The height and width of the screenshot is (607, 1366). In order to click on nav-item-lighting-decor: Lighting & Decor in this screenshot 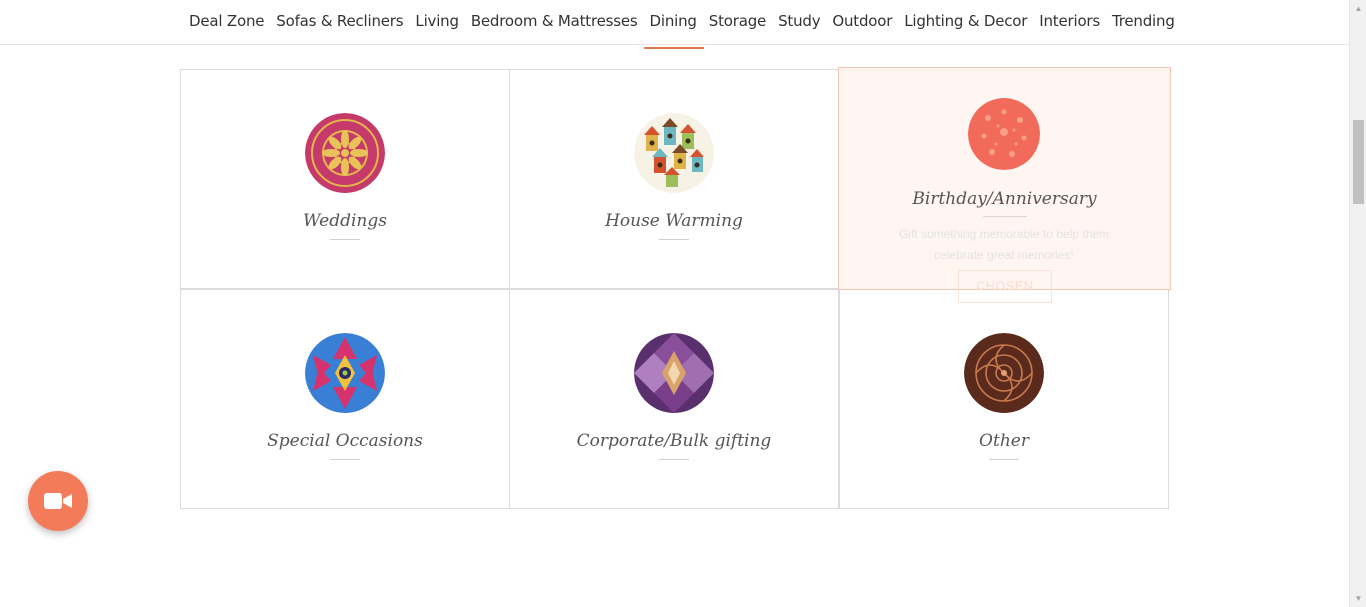, I will do `click(965, 21)`.